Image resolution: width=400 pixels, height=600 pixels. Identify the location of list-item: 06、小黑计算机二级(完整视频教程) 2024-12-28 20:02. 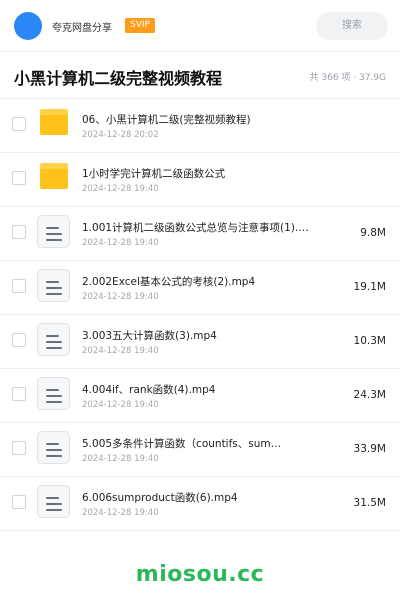
(200, 126).